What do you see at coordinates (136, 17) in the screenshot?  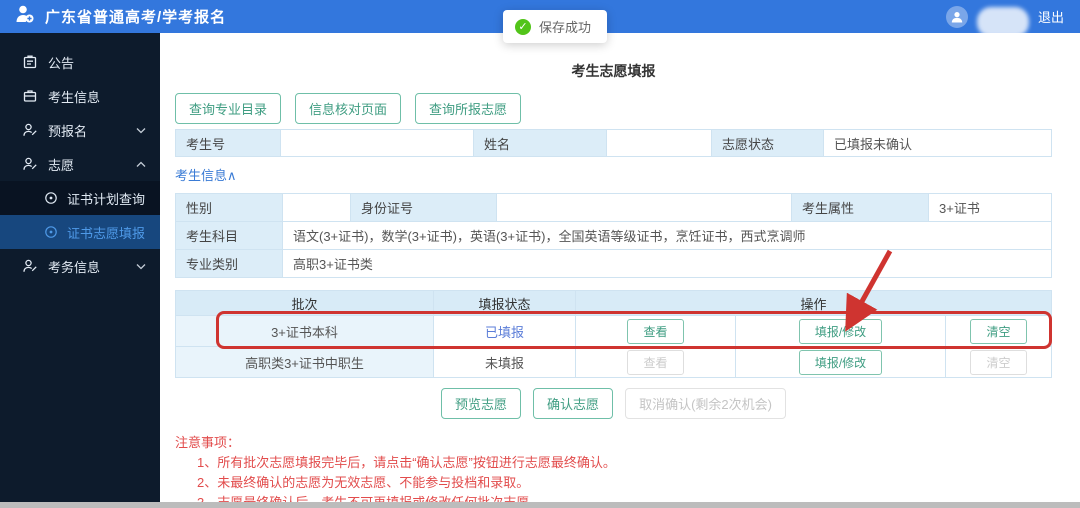 I see `app-title: 广东省普通高考/学考报名` at bounding box center [136, 17].